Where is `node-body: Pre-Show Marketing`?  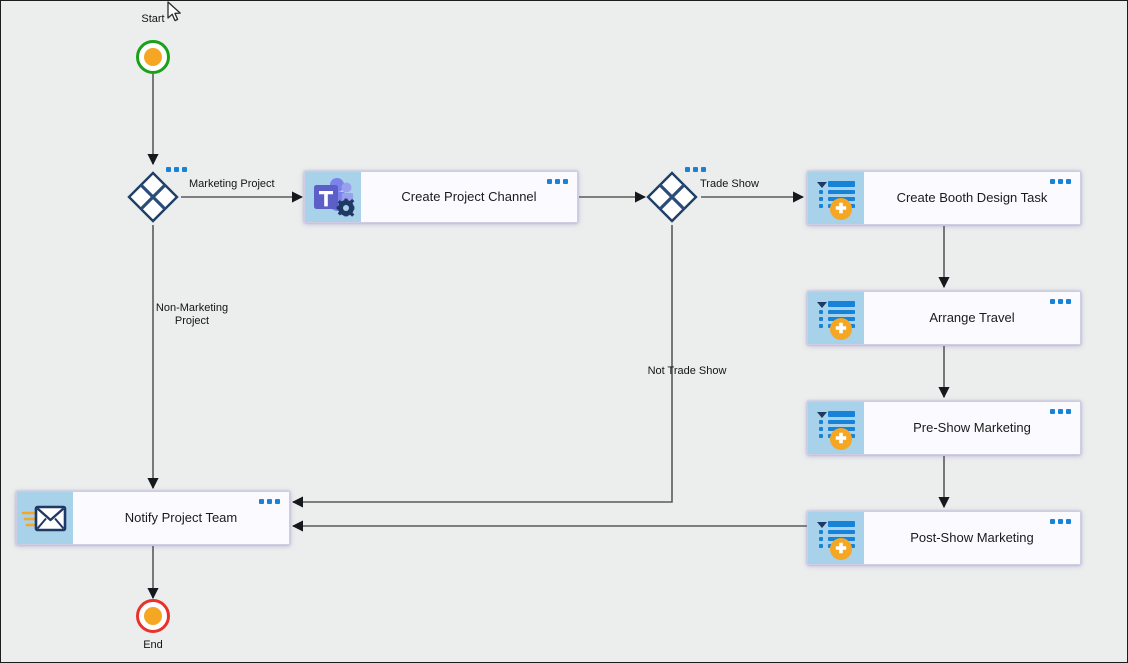 node-body: Pre-Show Marketing is located at coordinates (972, 428).